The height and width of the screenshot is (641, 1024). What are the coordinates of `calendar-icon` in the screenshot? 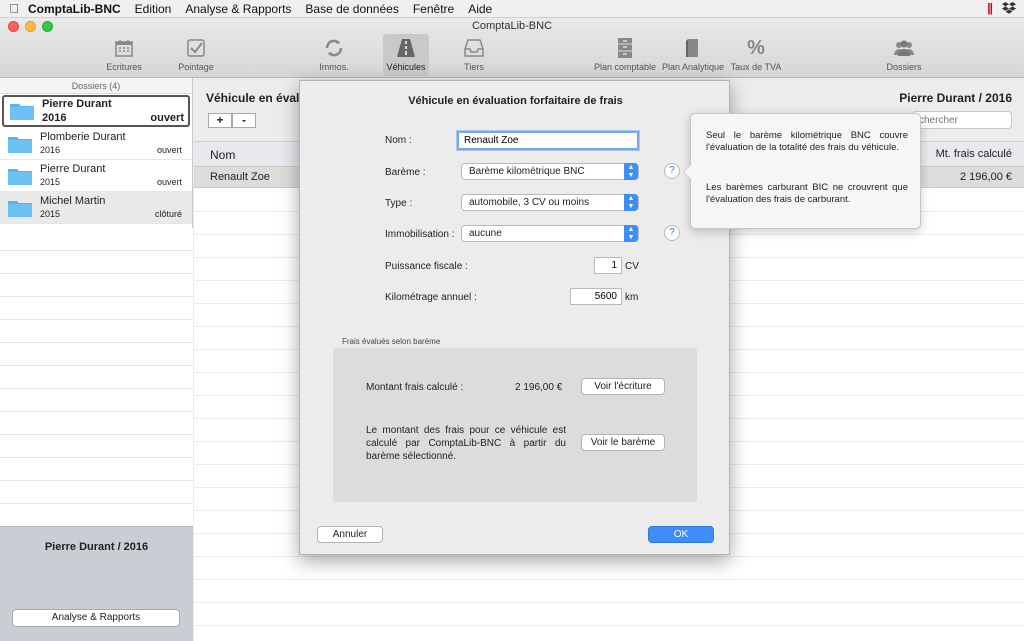 It's located at (124, 48).